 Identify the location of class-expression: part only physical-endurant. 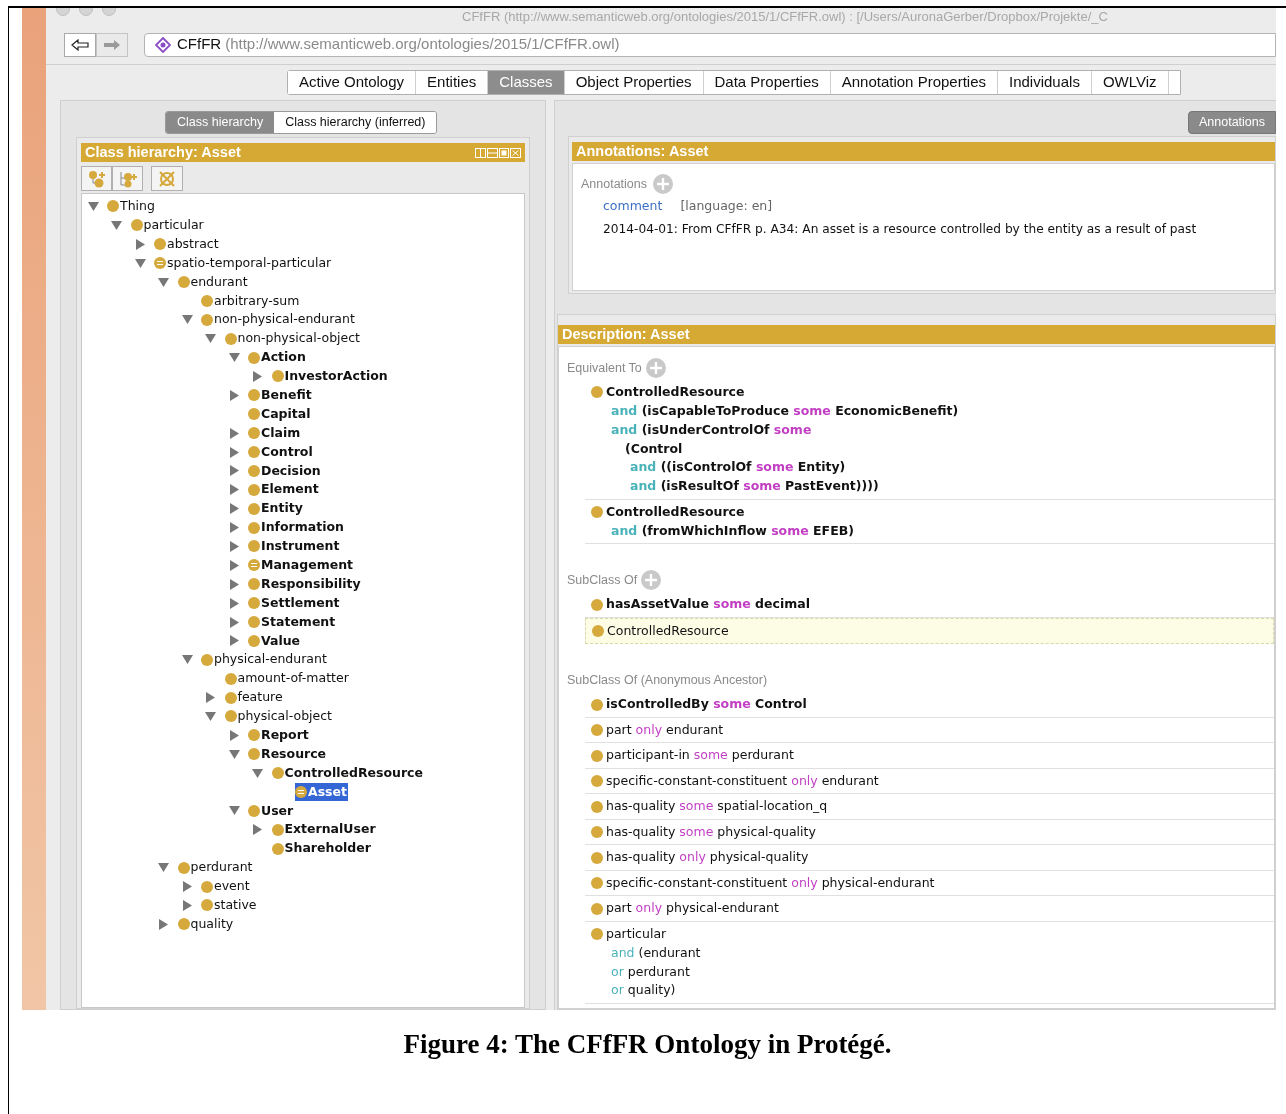
(929, 909).